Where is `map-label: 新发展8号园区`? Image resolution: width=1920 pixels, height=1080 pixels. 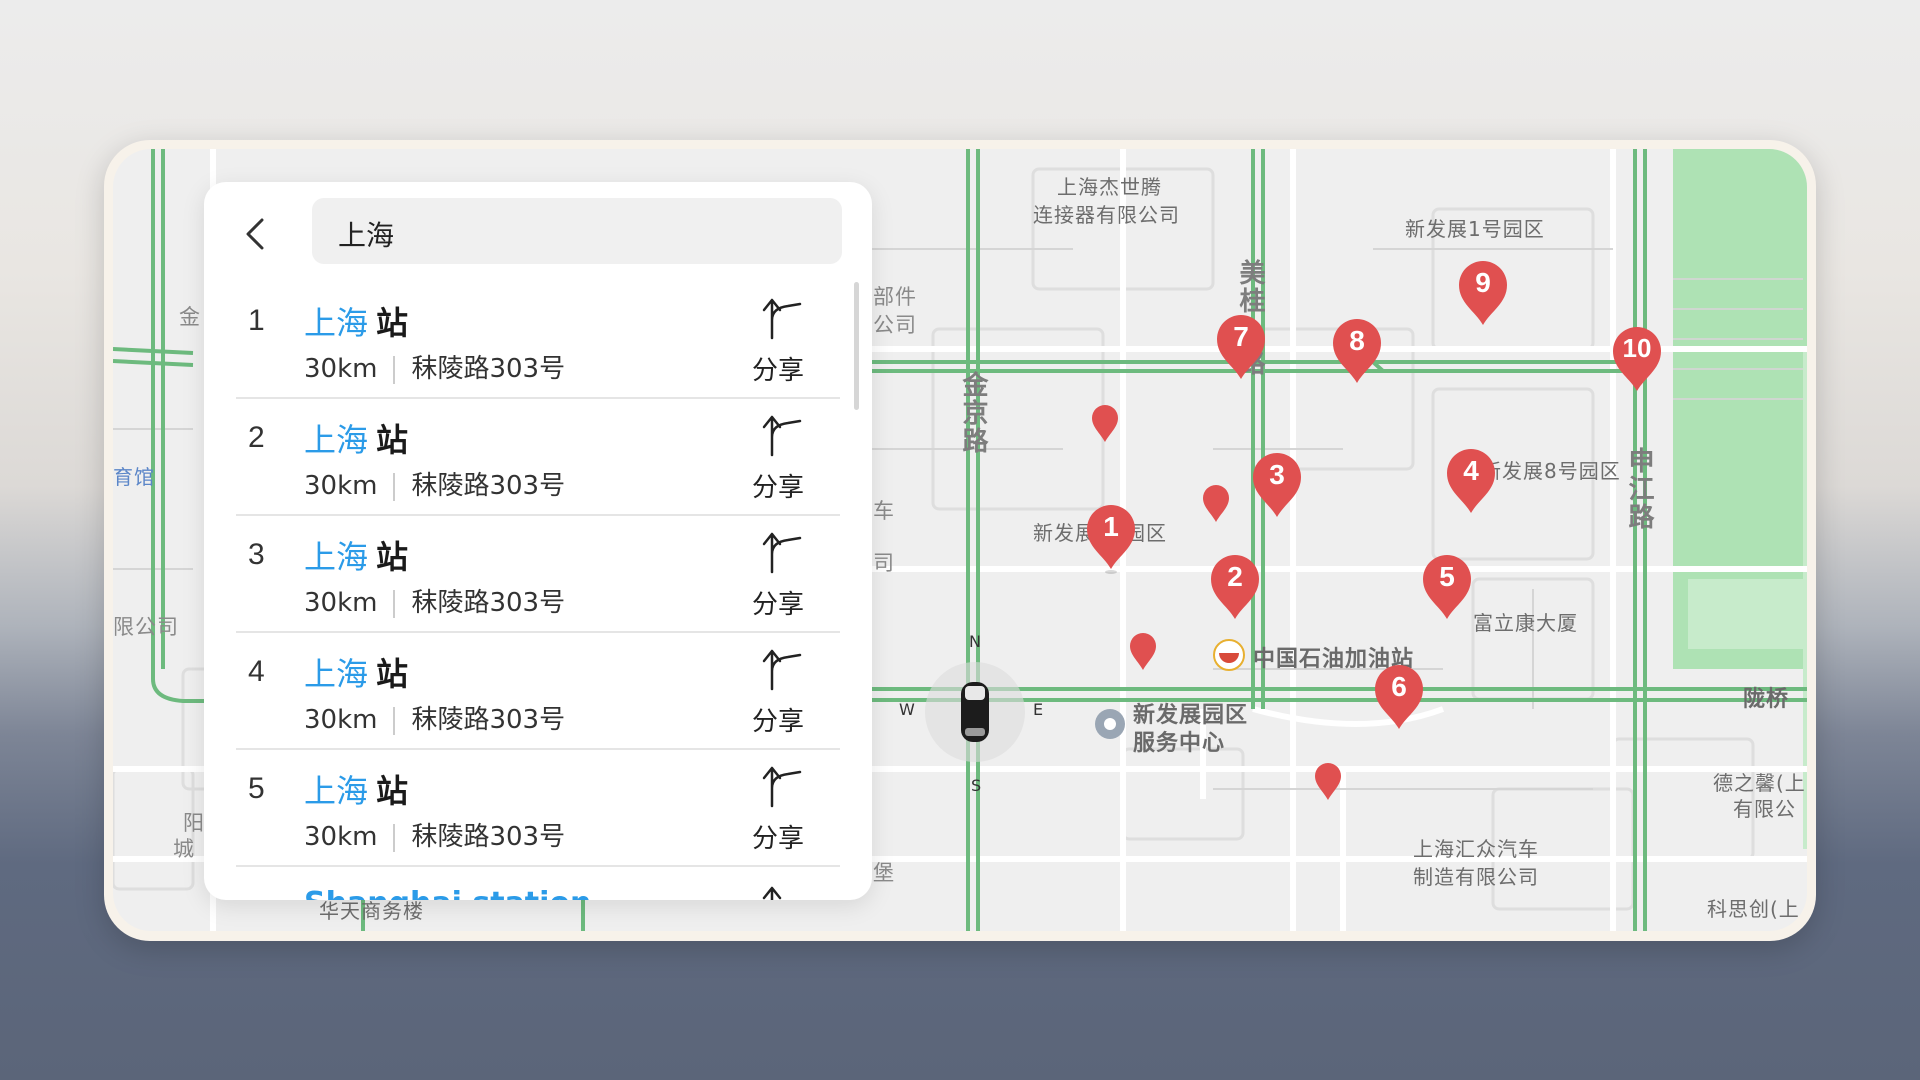
map-label: 新发展8号园区 is located at coordinates (1551, 471).